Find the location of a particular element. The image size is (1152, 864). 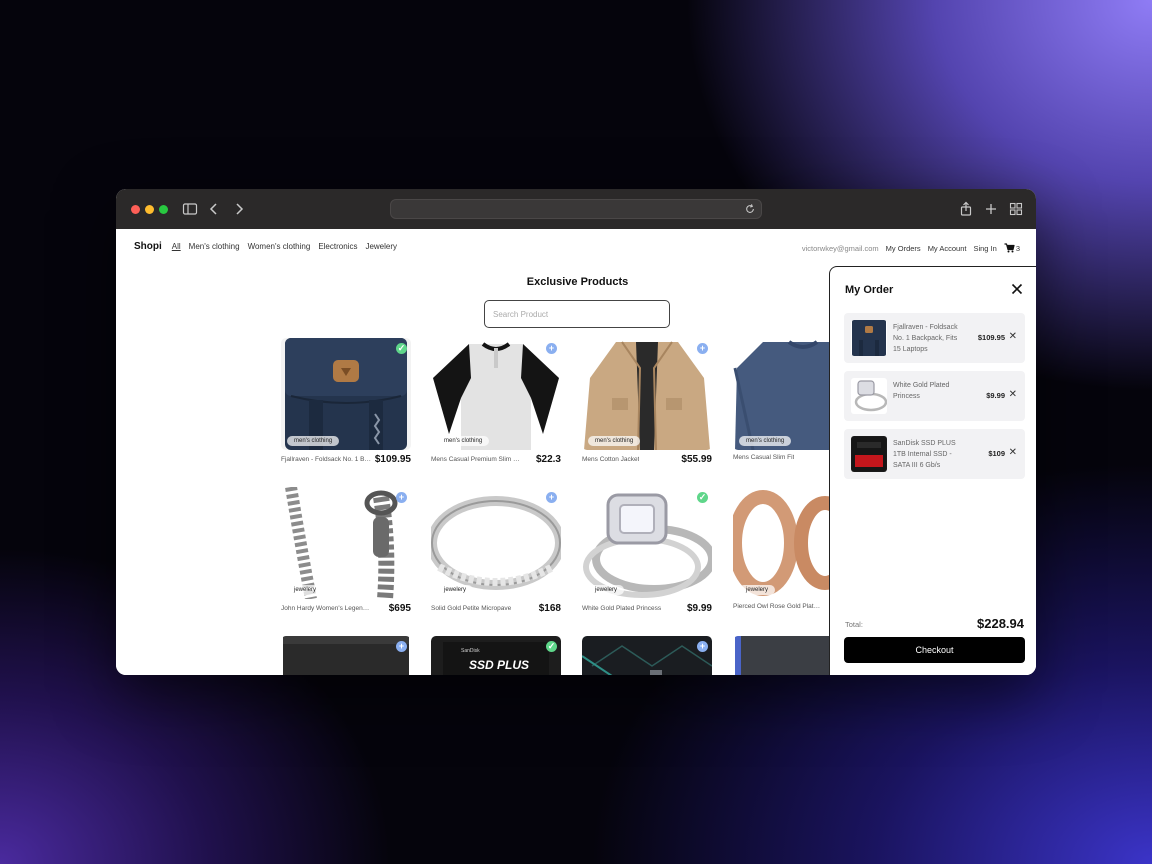

product-title: Mens Casual Slim Fit is located at coordinates (764, 457).